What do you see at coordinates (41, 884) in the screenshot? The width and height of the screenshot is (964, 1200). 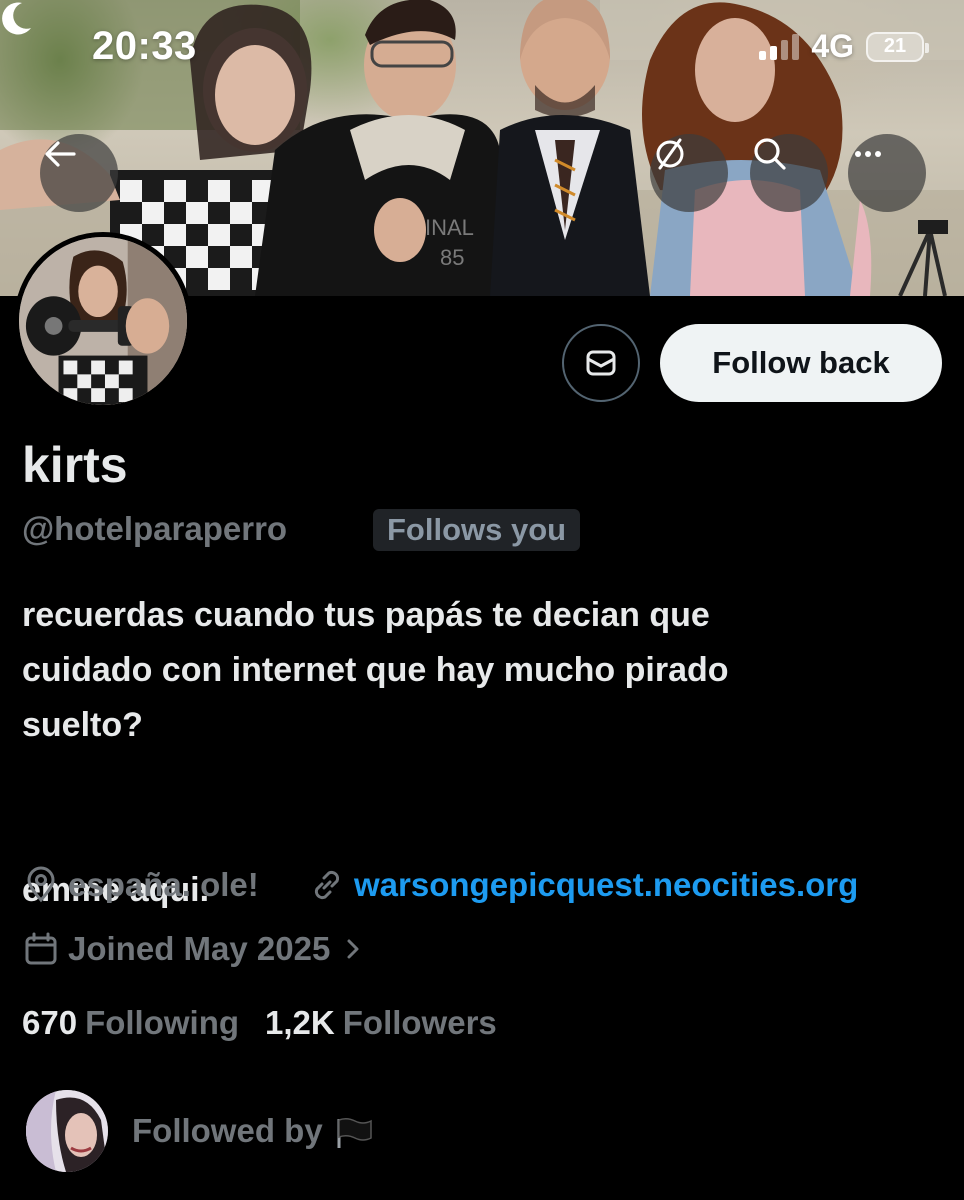 I see `location-pin-icon` at bounding box center [41, 884].